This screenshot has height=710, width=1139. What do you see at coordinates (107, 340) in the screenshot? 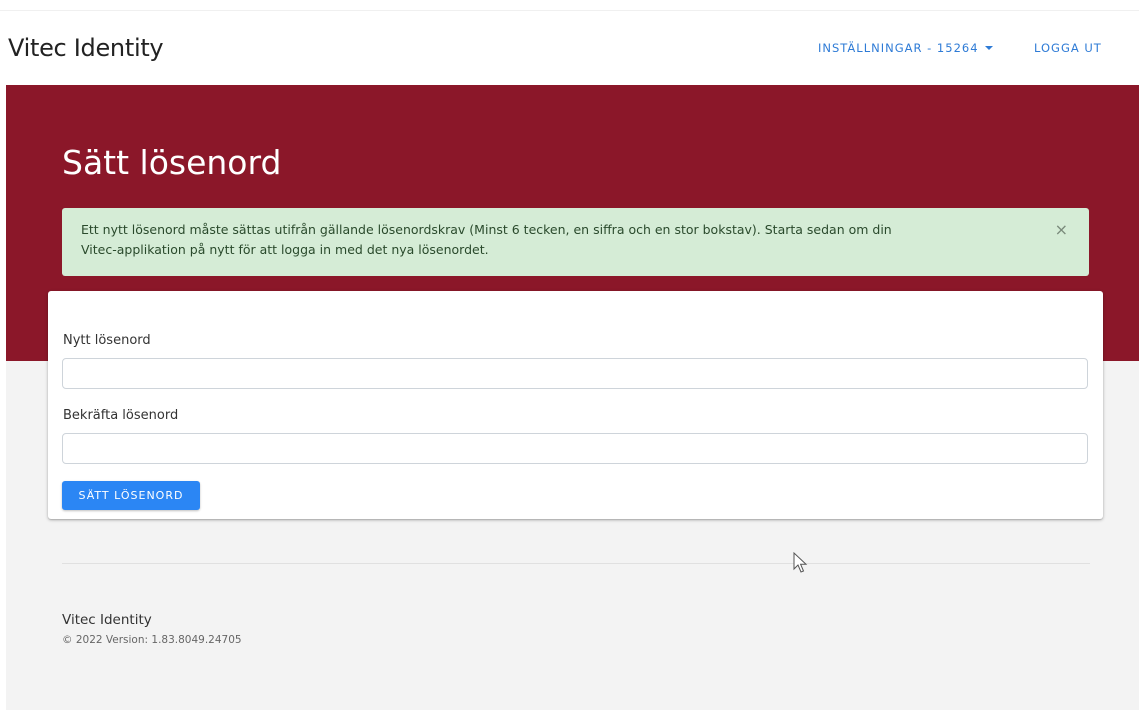
I see `new-password-label: Nytt lösenord` at bounding box center [107, 340].